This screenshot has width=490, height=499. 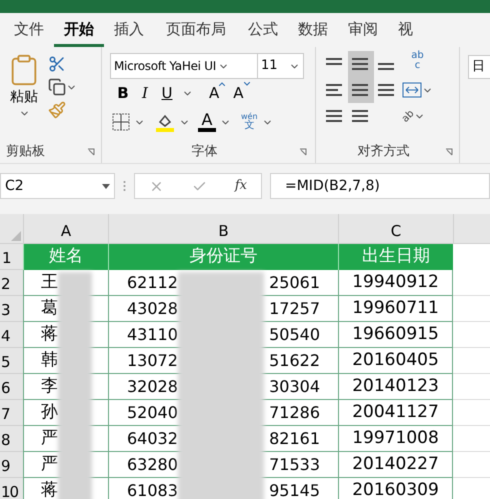 I want to click on copy-icon, so click(x=57, y=87).